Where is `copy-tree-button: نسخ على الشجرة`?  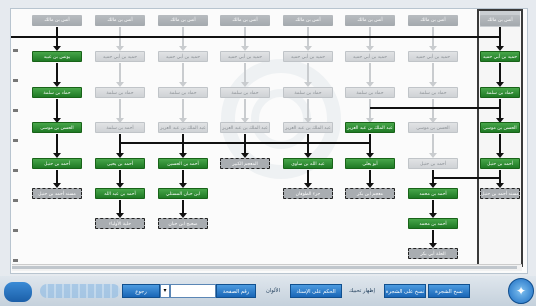
copy-tree-button: نسخ على الشجرة is located at coordinates (405, 291).